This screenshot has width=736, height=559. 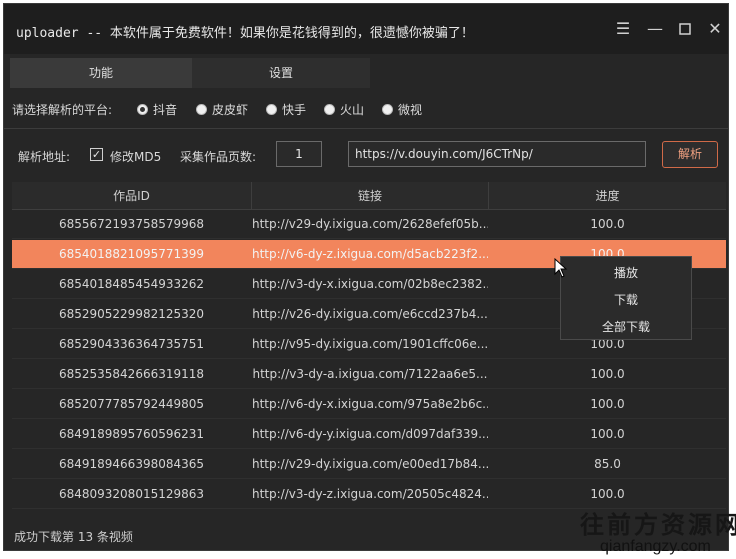 I want to click on column-header-id: 作品ID, so click(x=132, y=196).